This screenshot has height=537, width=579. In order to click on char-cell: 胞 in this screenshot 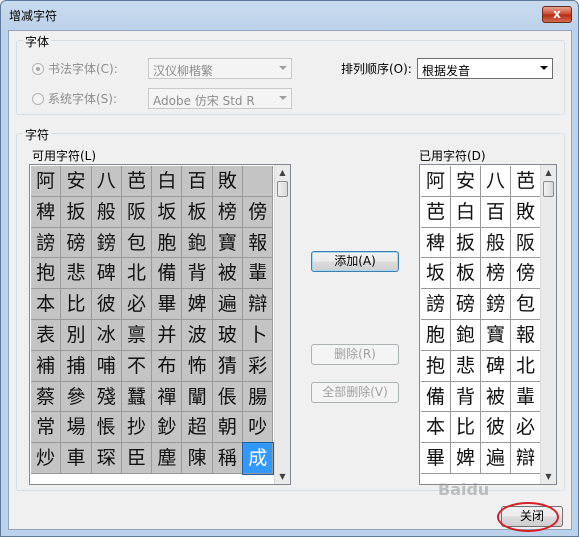, I will do `click(167, 243)`.